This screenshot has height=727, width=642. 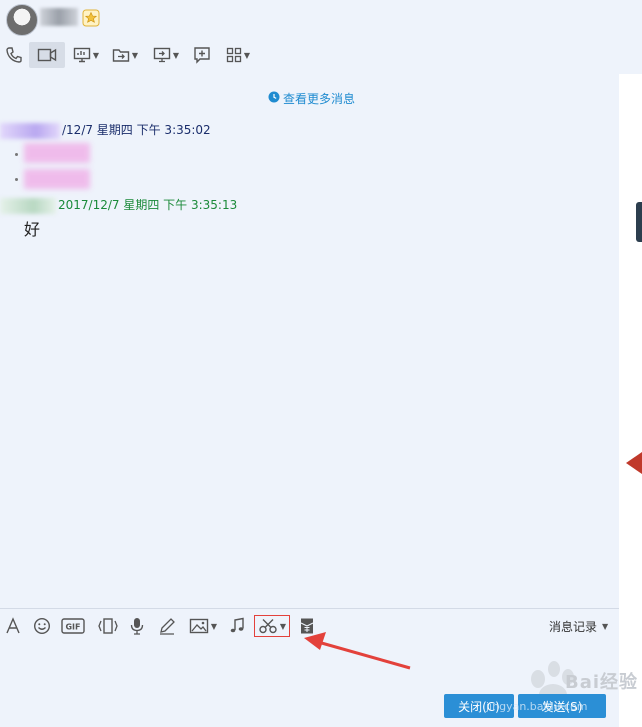 What do you see at coordinates (272, 626) in the screenshot?
I see `screenshot-scissors-icon: ▼` at bounding box center [272, 626].